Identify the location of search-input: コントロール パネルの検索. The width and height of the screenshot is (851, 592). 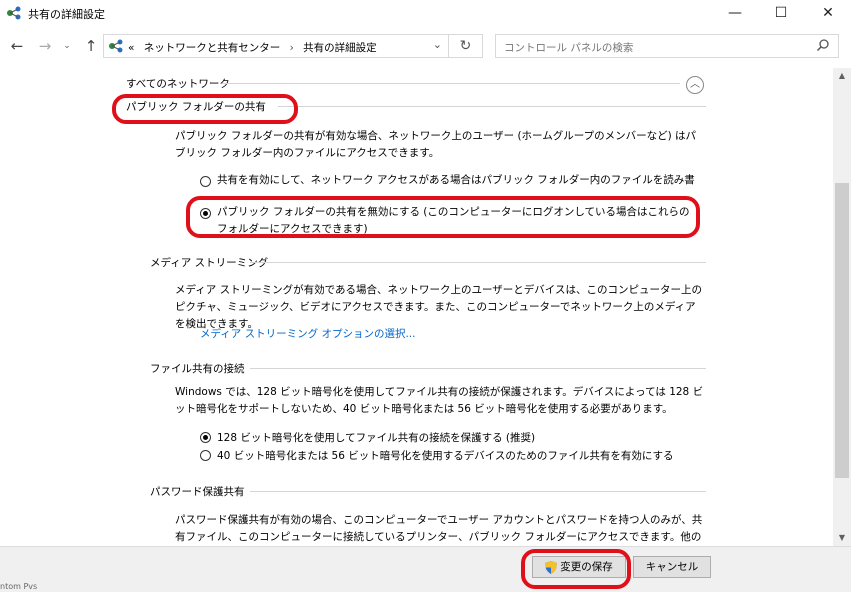
(667, 46).